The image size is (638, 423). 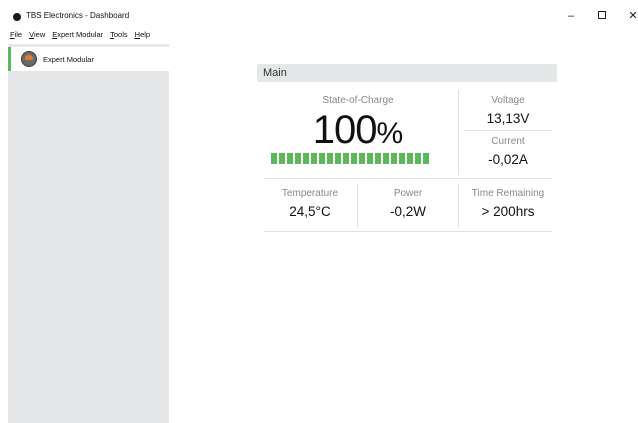 What do you see at coordinates (390, 133) in the screenshot?
I see `soc-unit: %` at bounding box center [390, 133].